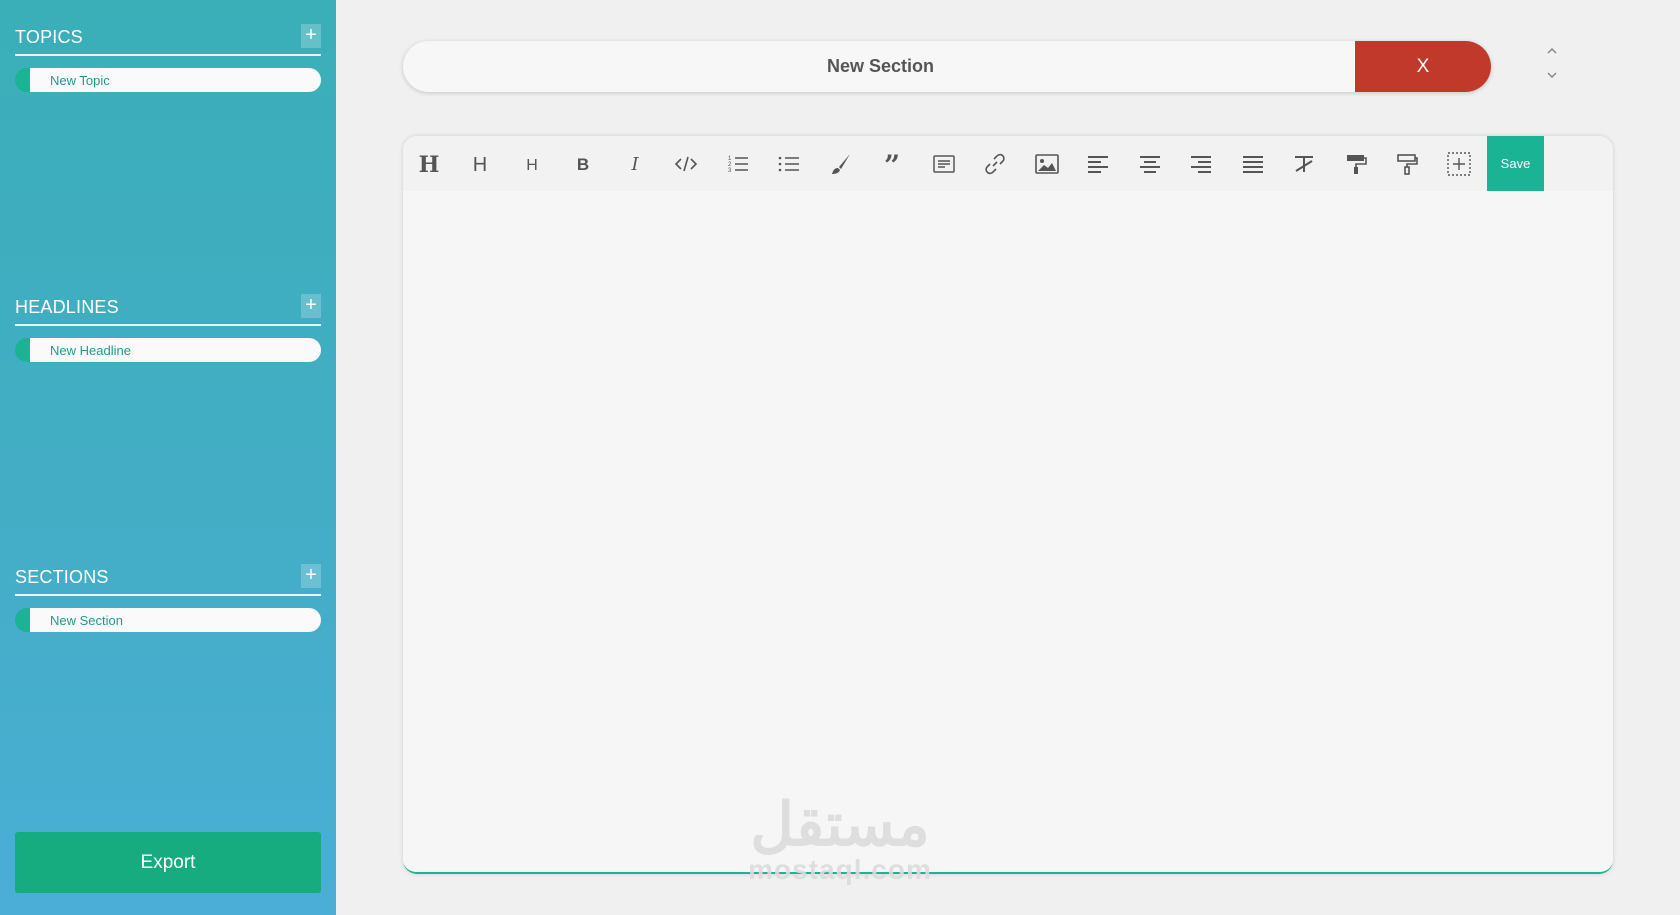  Describe the element at coordinates (789, 163) in the screenshot. I see `unordered-list-icon` at that location.